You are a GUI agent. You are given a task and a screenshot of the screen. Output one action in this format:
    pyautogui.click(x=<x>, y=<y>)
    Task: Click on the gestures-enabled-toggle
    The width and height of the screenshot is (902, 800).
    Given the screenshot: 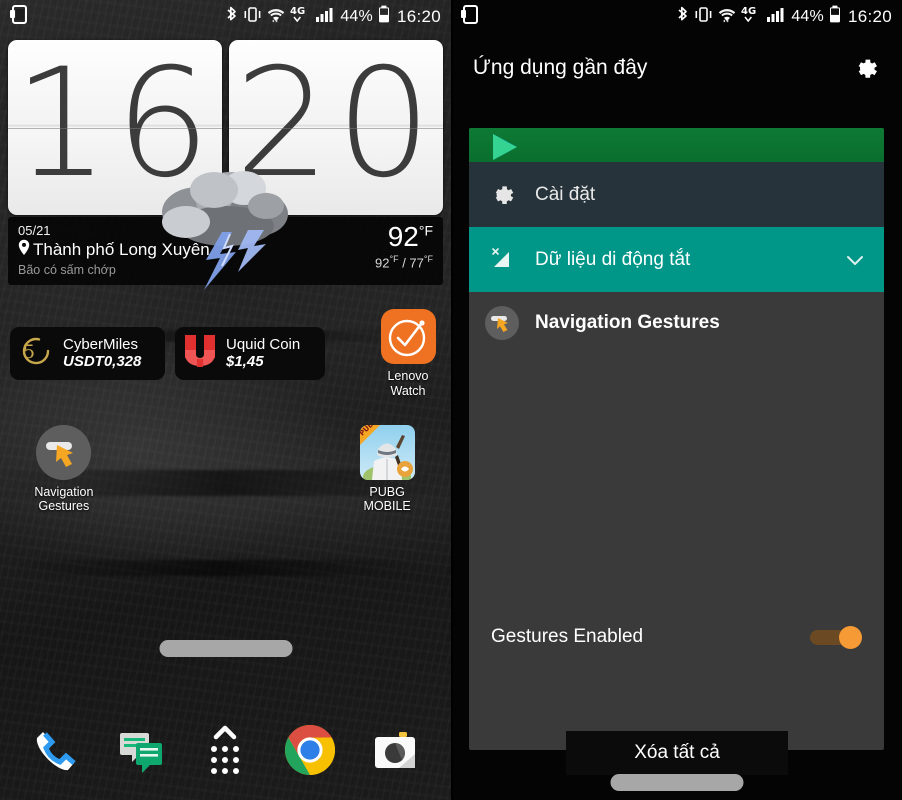 What is the action you would take?
    pyautogui.click(x=836, y=637)
    